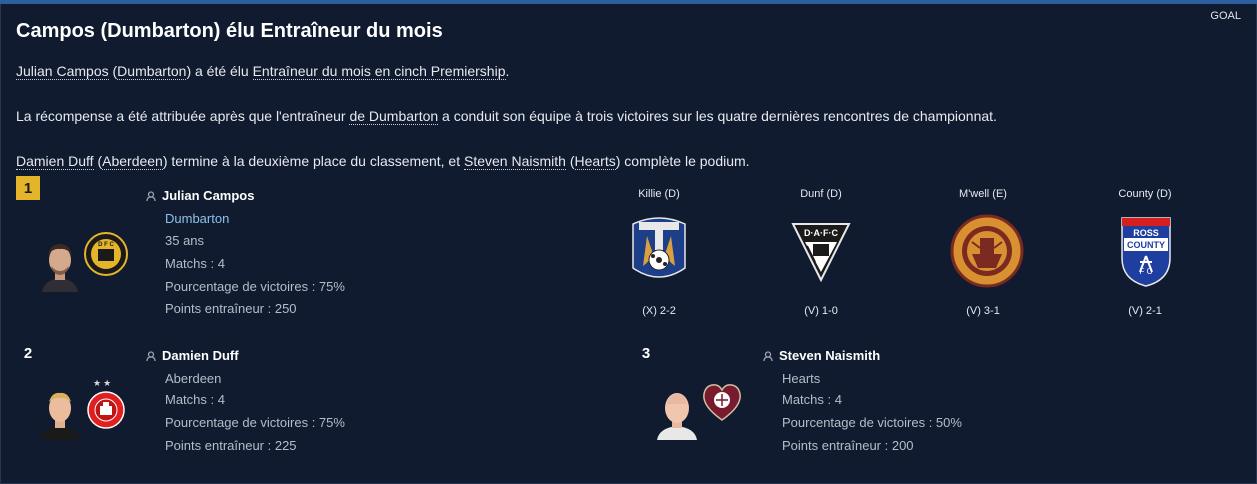  Describe the element at coordinates (28, 188) in the screenshot. I see `rank-badge-1: 1` at that location.